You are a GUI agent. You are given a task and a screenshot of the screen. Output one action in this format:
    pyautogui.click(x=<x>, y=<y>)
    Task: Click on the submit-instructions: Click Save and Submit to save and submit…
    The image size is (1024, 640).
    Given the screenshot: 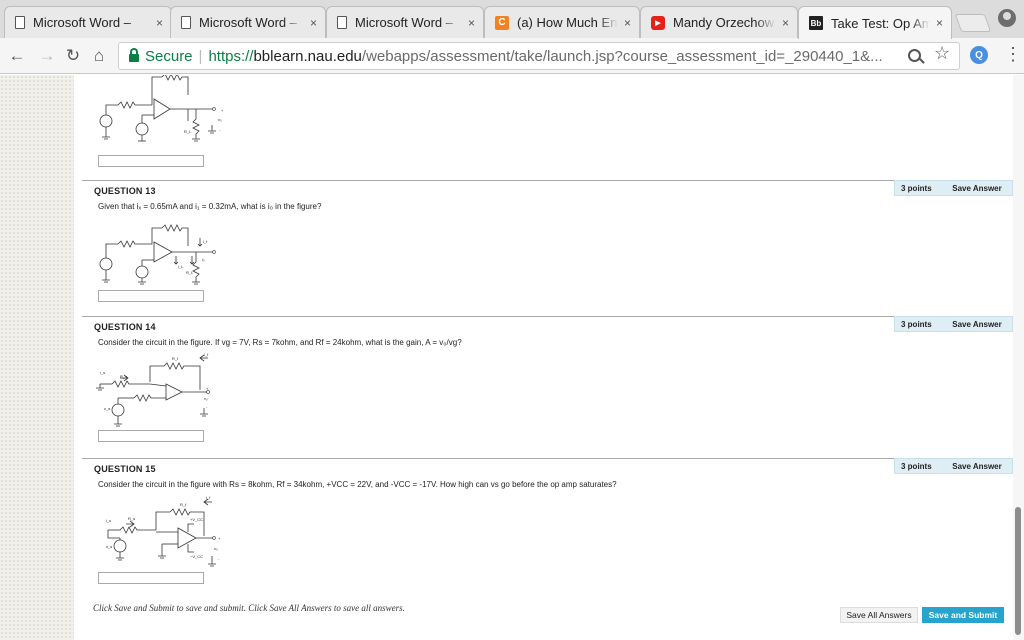 What is the action you would take?
    pyautogui.click(x=249, y=608)
    